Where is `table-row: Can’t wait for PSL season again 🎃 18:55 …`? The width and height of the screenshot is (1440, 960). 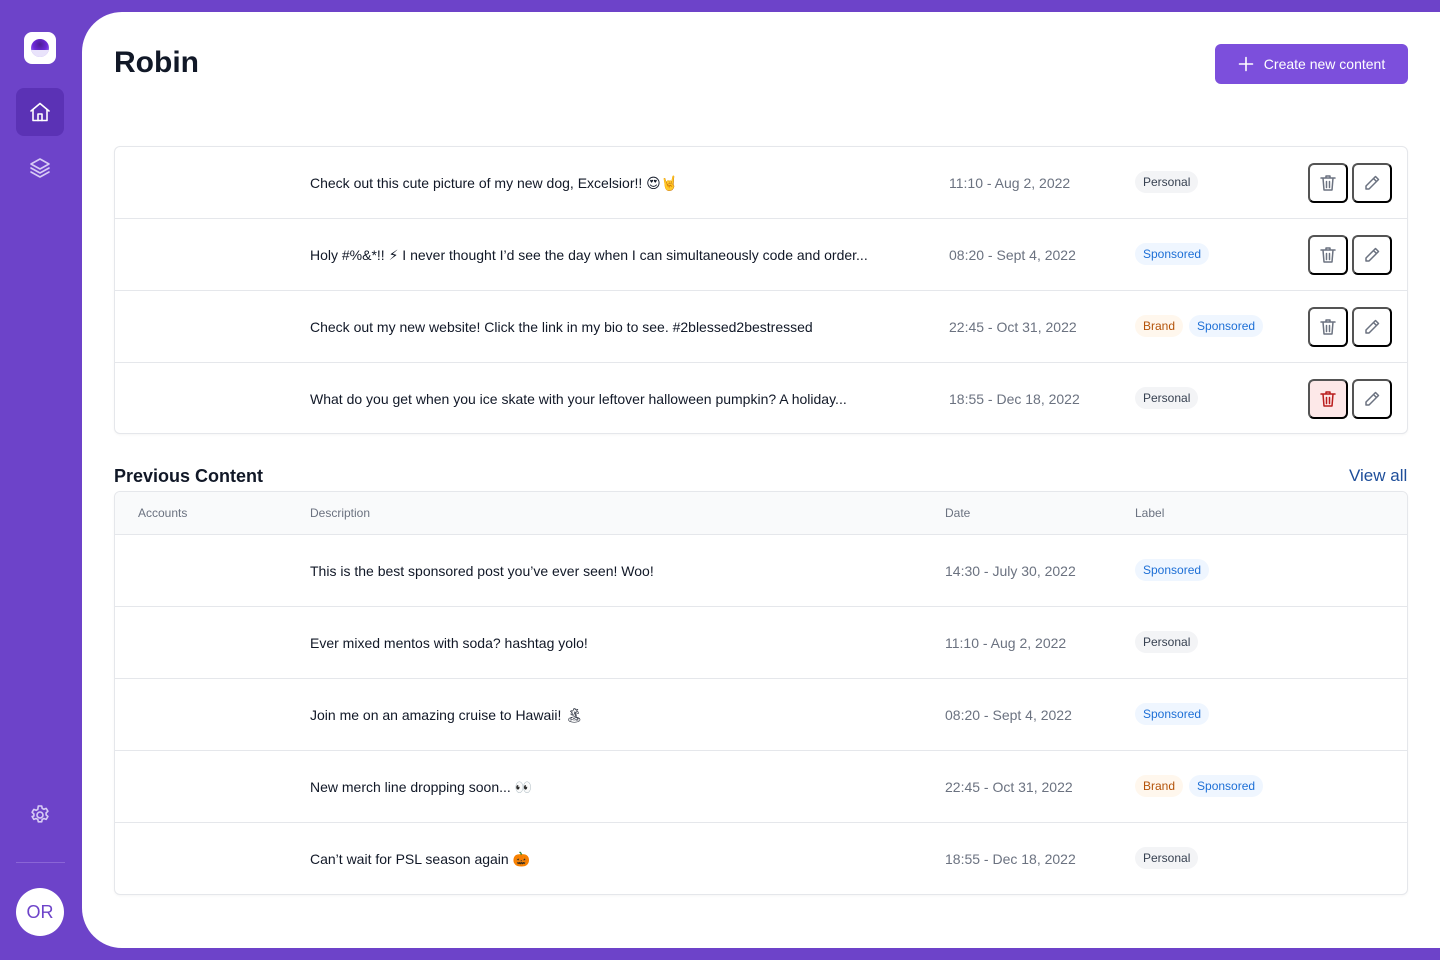 table-row: Can’t wait for PSL season again 🎃 18:55 … is located at coordinates (761, 858).